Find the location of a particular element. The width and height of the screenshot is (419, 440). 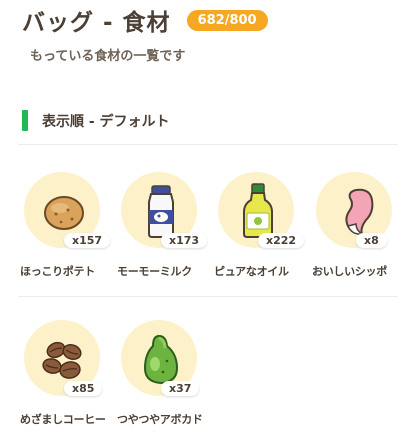

item-quantity: x173 is located at coordinates (184, 240).